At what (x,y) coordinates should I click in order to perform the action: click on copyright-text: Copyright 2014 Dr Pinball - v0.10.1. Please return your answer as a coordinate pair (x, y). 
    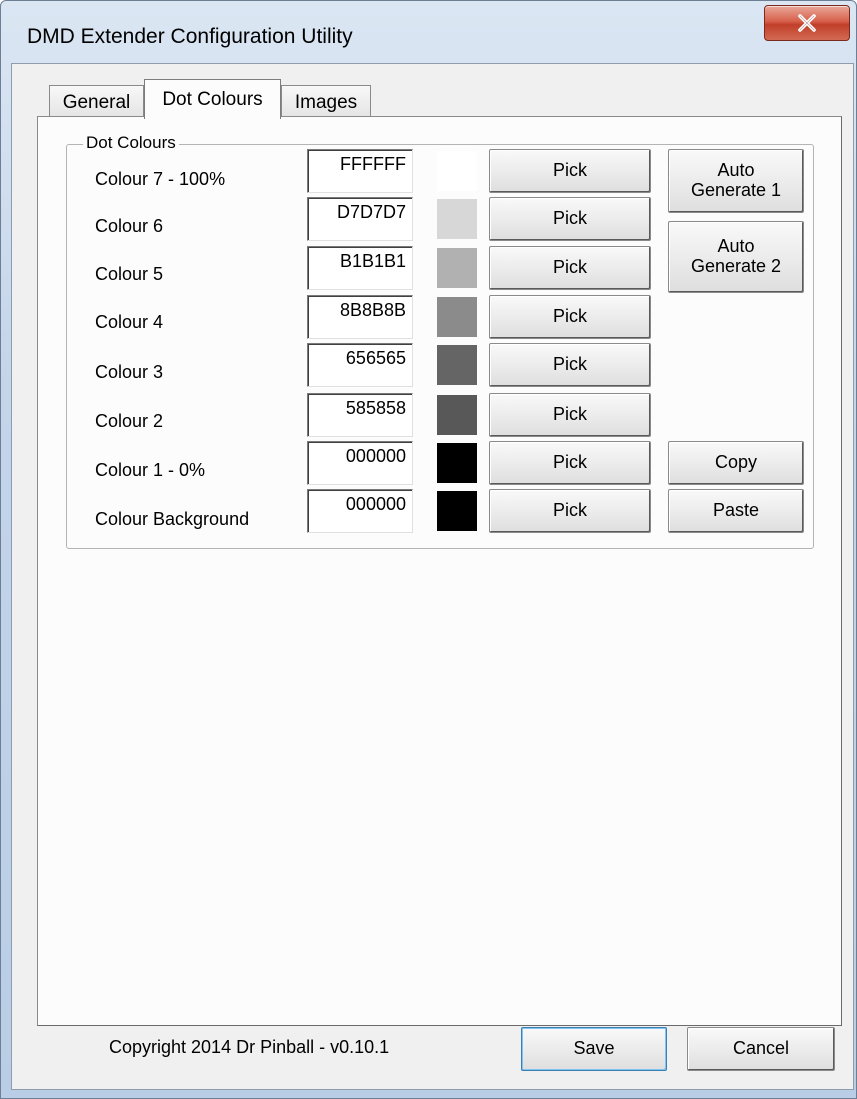
    Looking at the image, I should click on (249, 1047).